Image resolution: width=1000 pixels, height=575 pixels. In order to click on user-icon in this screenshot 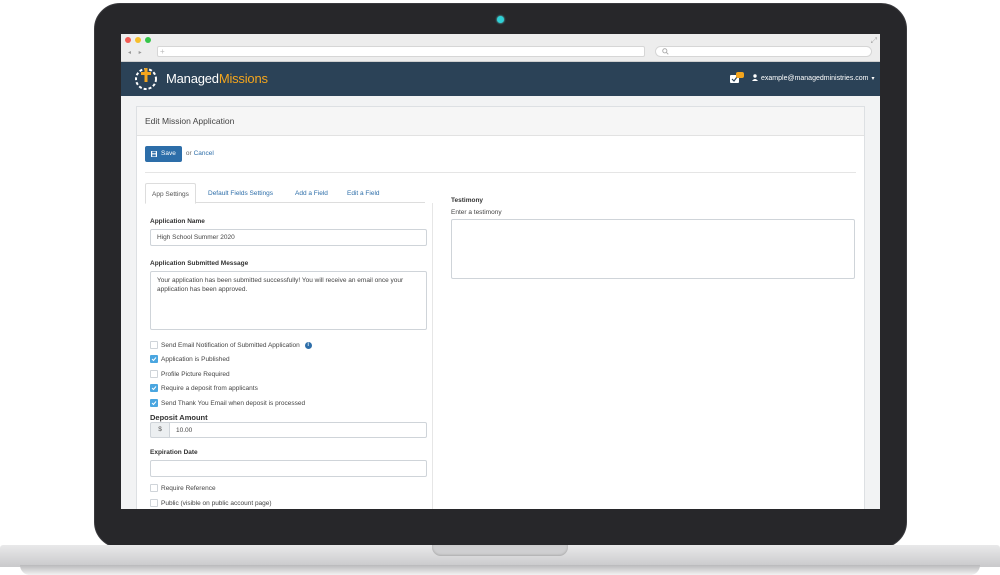, I will do `click(755, 77)`.